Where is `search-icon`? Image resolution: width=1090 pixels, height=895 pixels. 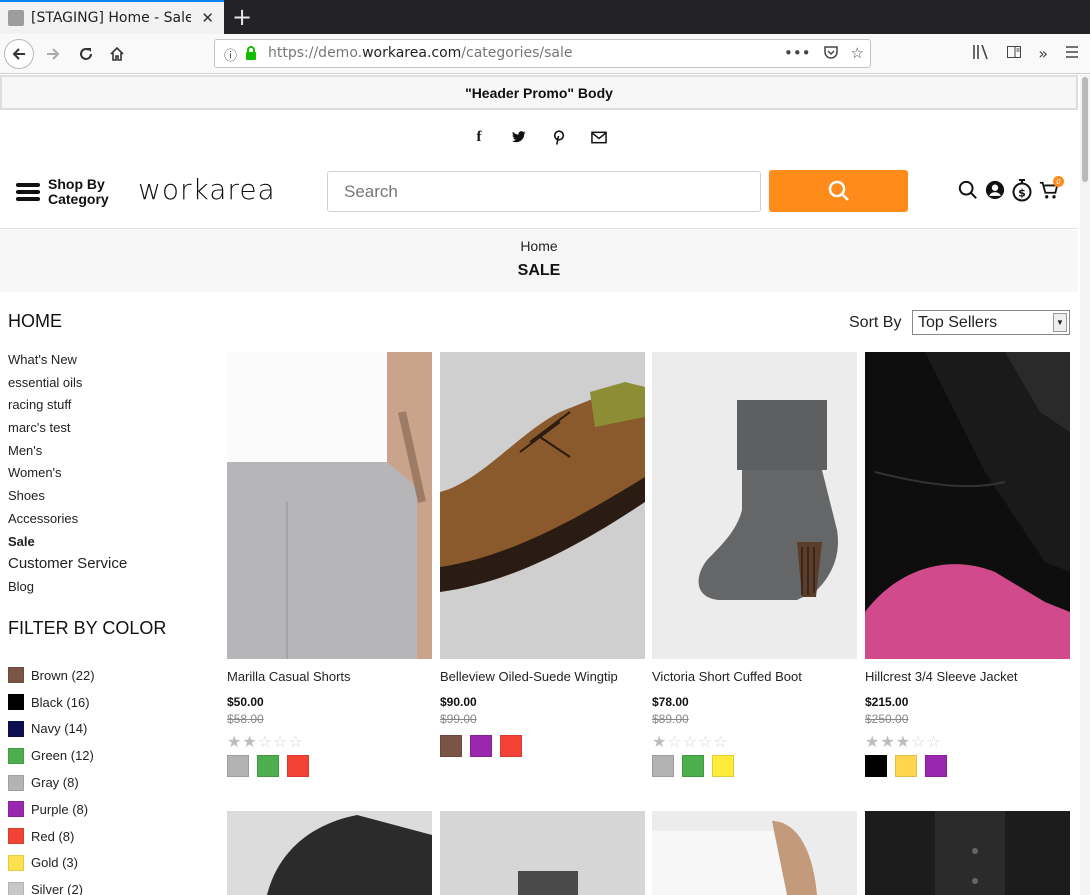 search-icon is located at coordinates (968, 190).